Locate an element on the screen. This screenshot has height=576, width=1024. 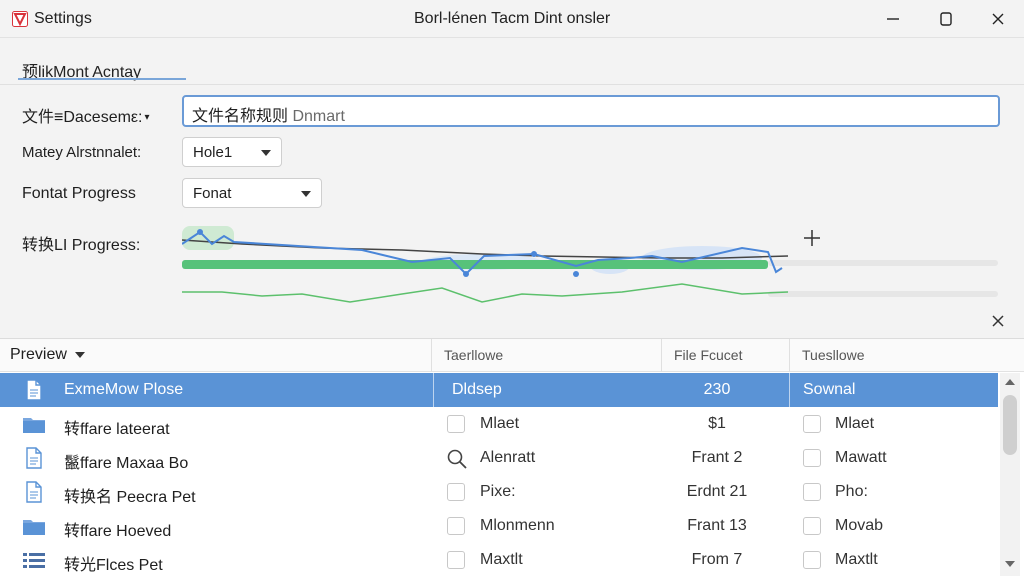
file-name-cell: 转ffare lateerat is located at coordinates (117, 429).